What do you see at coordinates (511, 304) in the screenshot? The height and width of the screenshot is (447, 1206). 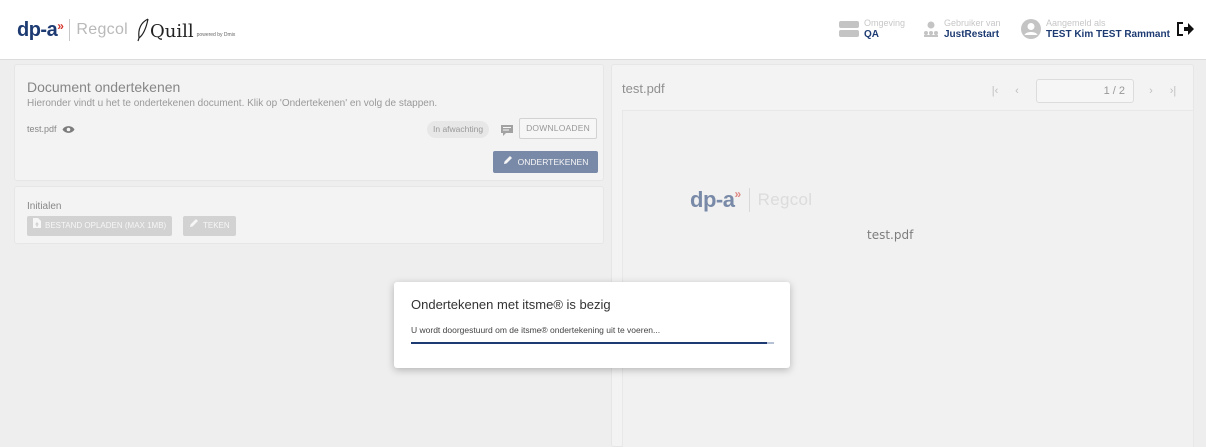 I see `modal-title: Ondertekenen met itsme® is bezig` at bounding box center [511, 304].